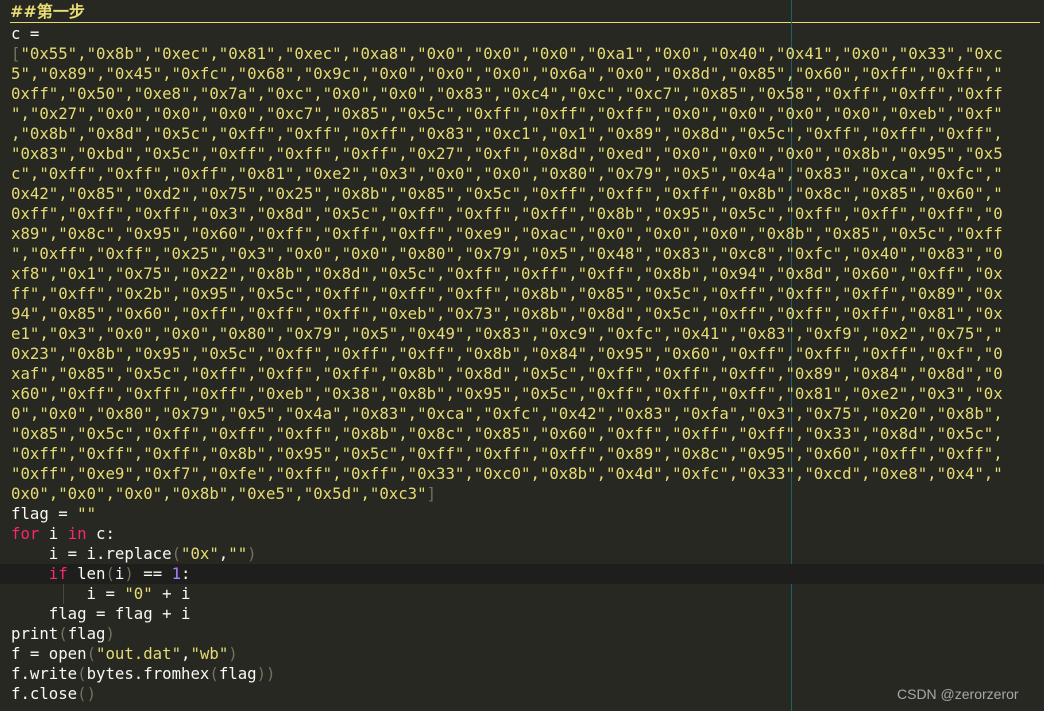 This screenshot has height=711, width=1044. What do you see at coordinates (58, 573) in the screenshot?
I see `keyword: if` at bounding box center [58, 573].